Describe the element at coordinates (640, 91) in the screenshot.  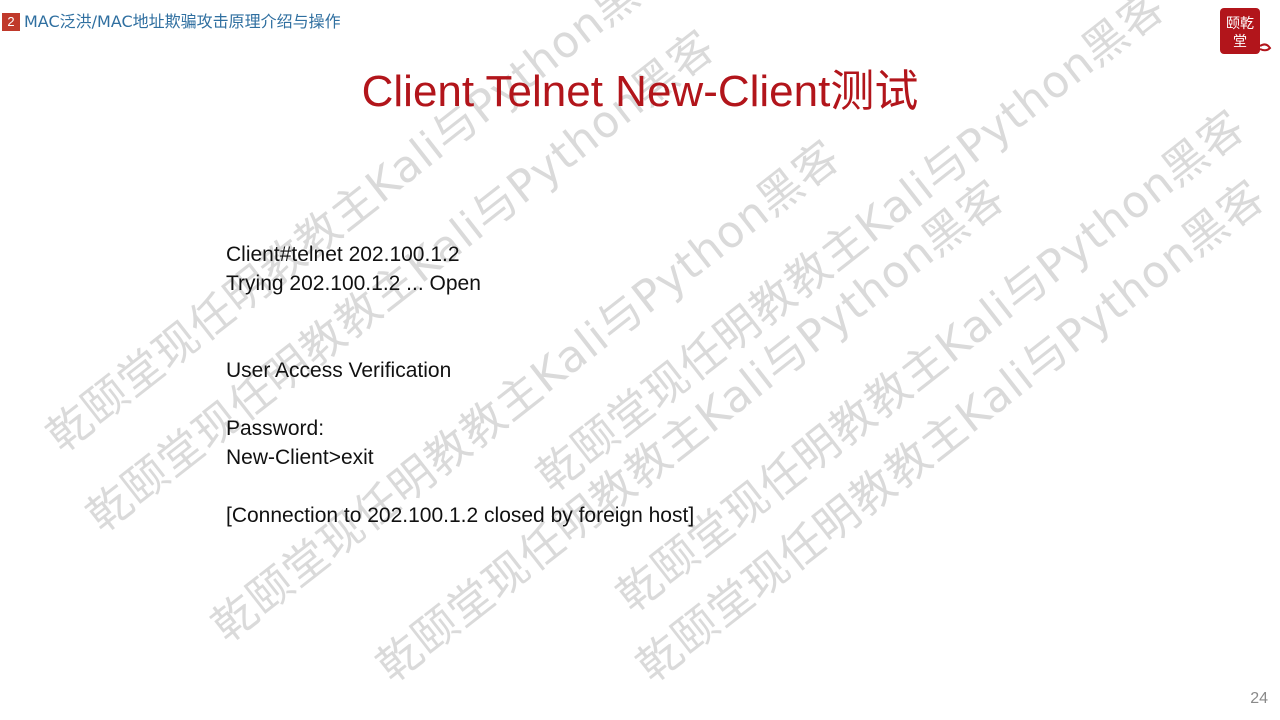
I see `slide-title: Client Telnet New-Client测试` at that location.